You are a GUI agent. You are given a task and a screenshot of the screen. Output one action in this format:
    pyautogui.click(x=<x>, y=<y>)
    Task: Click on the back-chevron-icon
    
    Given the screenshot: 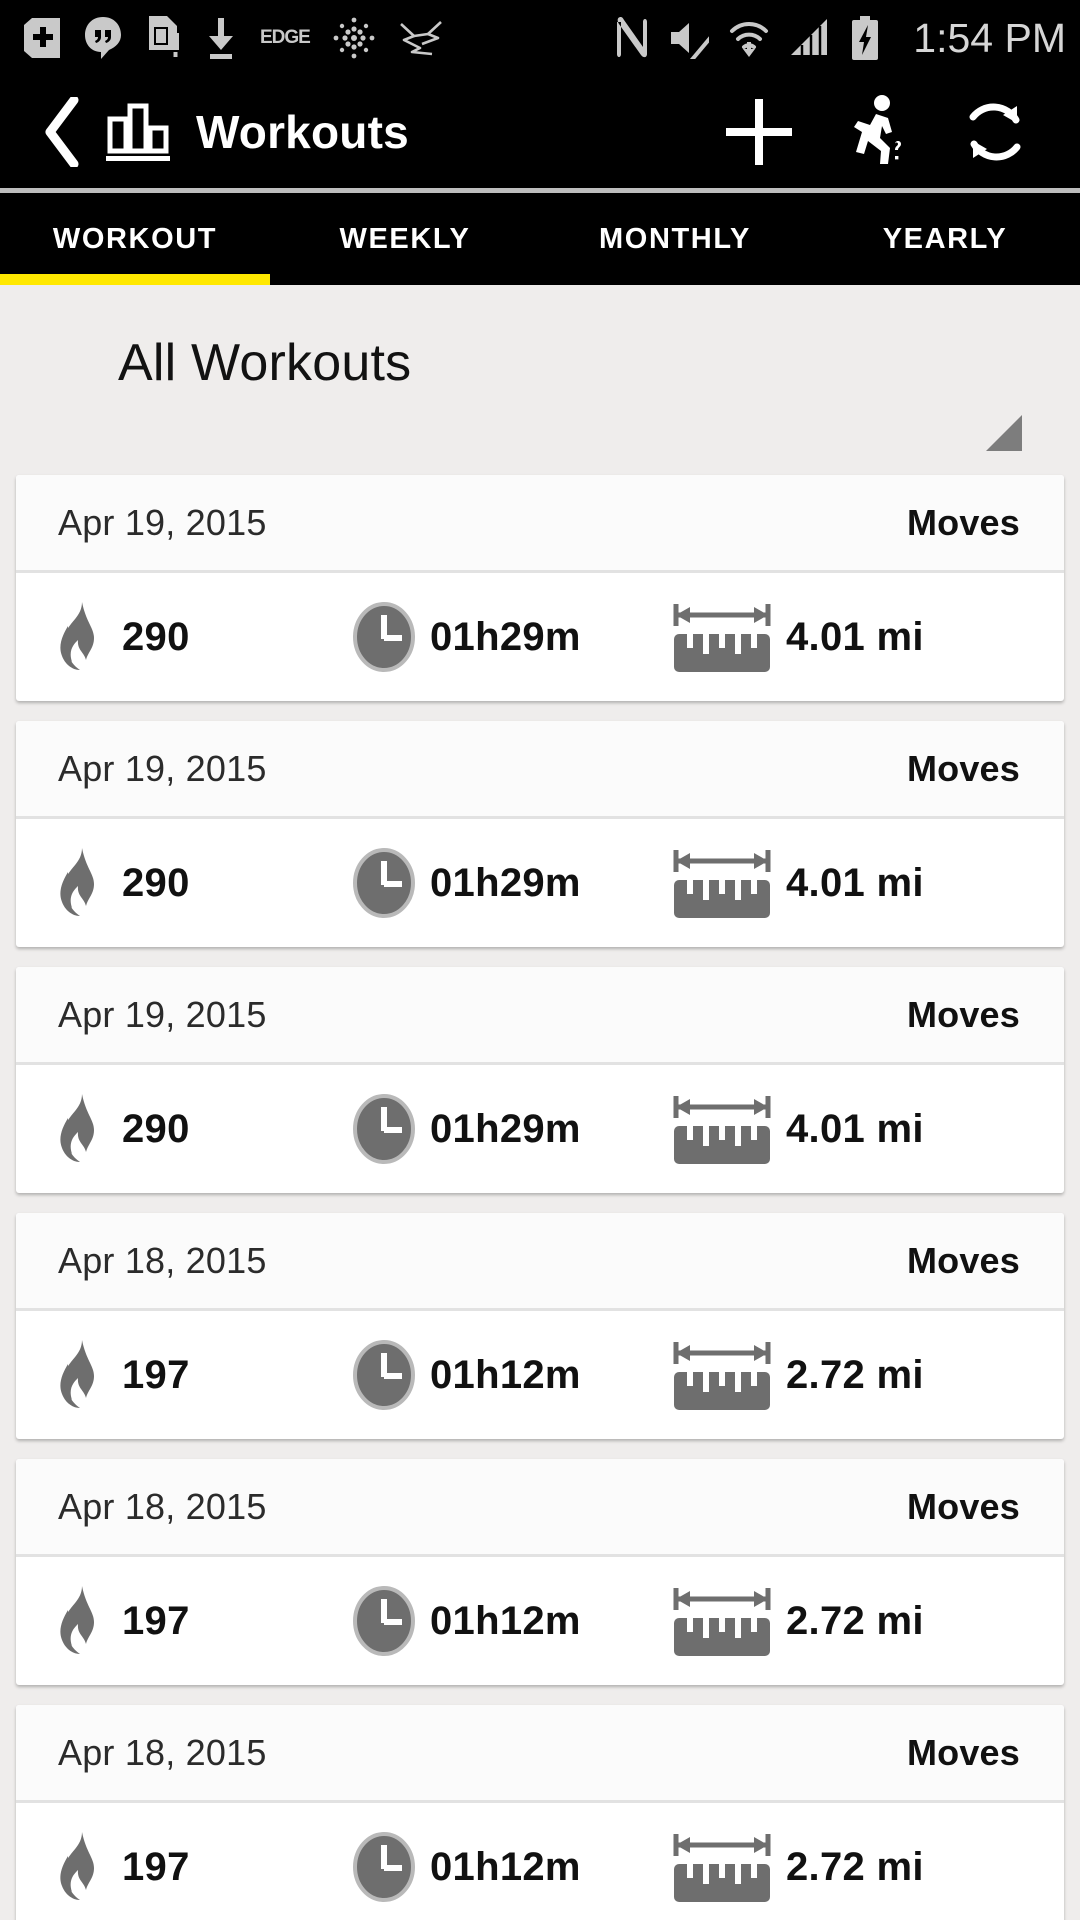 What is the action you would take?
    pyautogui.click(x=62, y=132)
    